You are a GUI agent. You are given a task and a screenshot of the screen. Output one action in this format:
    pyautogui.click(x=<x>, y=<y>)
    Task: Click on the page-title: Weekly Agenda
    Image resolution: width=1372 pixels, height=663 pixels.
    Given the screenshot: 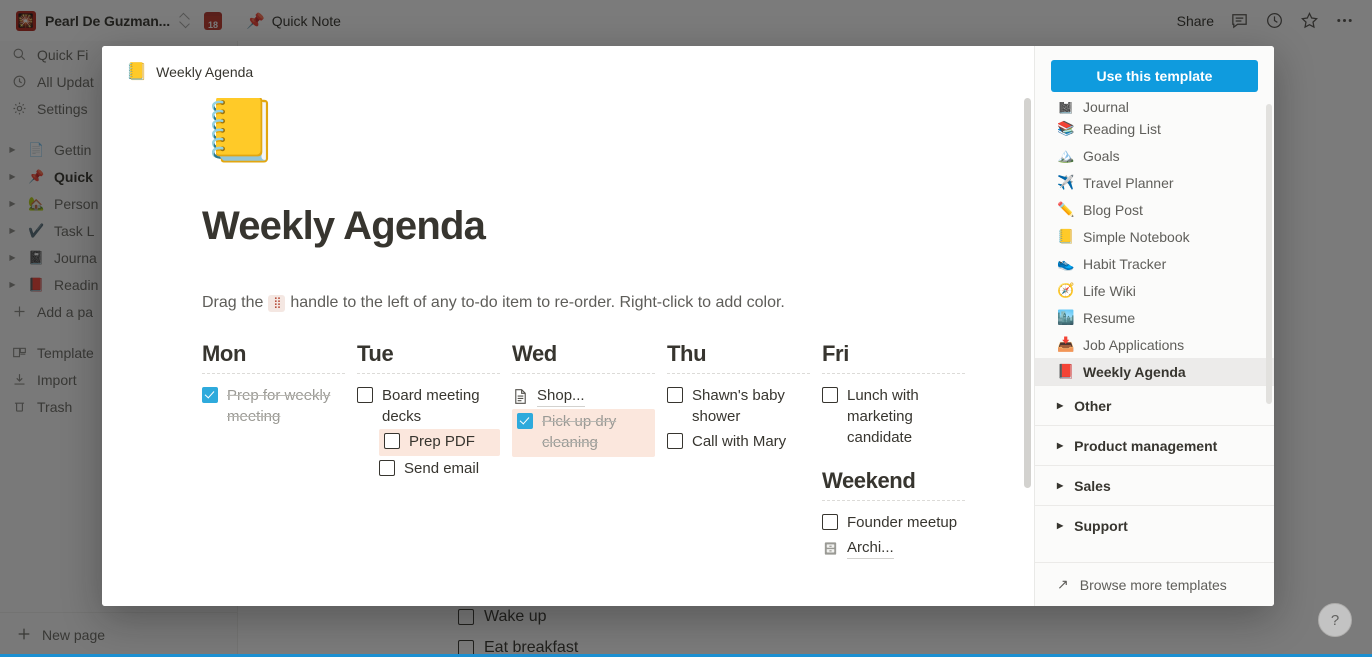 What is the action you would take?
    pyautogui.click(x=618, y=226)
    